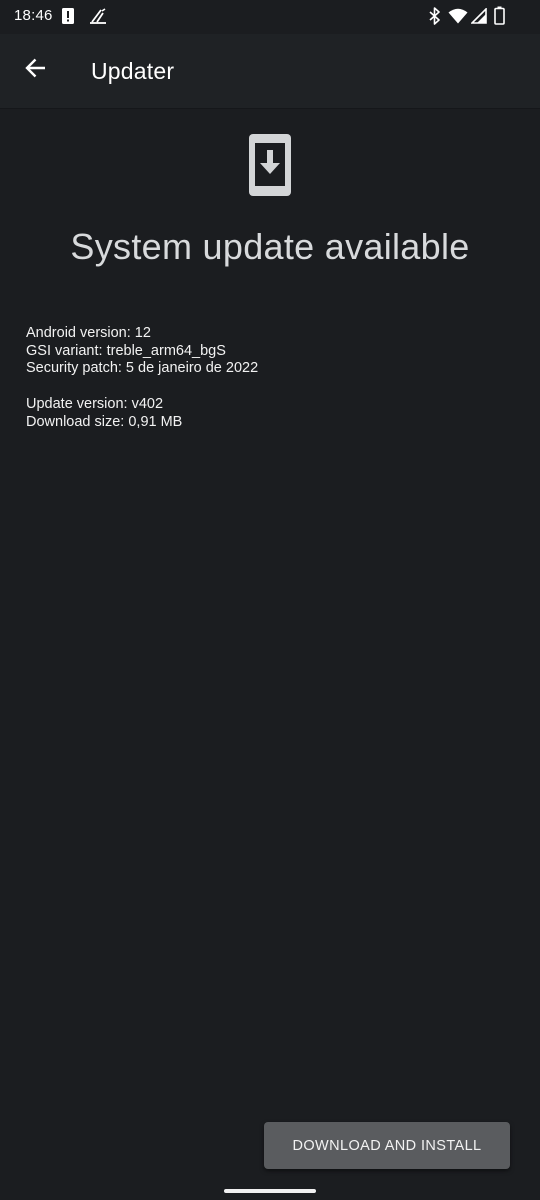 The image size is (540, 1200). What do you see at coordinates (499, 18) in the screenshot?
I see `battery-icon` at bounding box center [499, 18].